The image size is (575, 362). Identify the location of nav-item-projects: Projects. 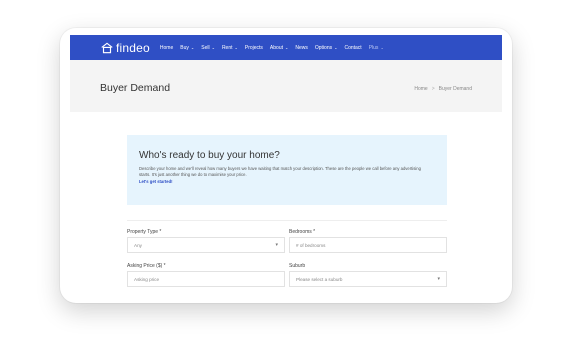
(254, 48).